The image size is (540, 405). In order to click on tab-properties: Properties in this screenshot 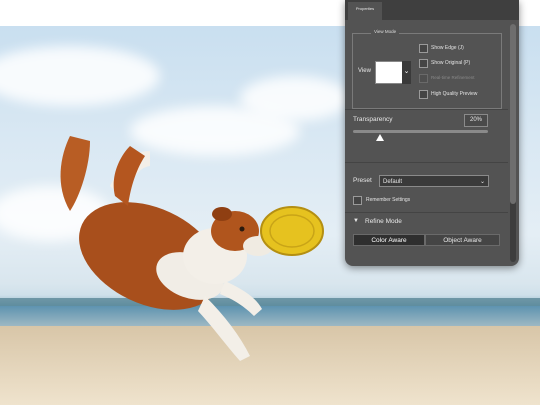, I will do `click(365, 11)`.